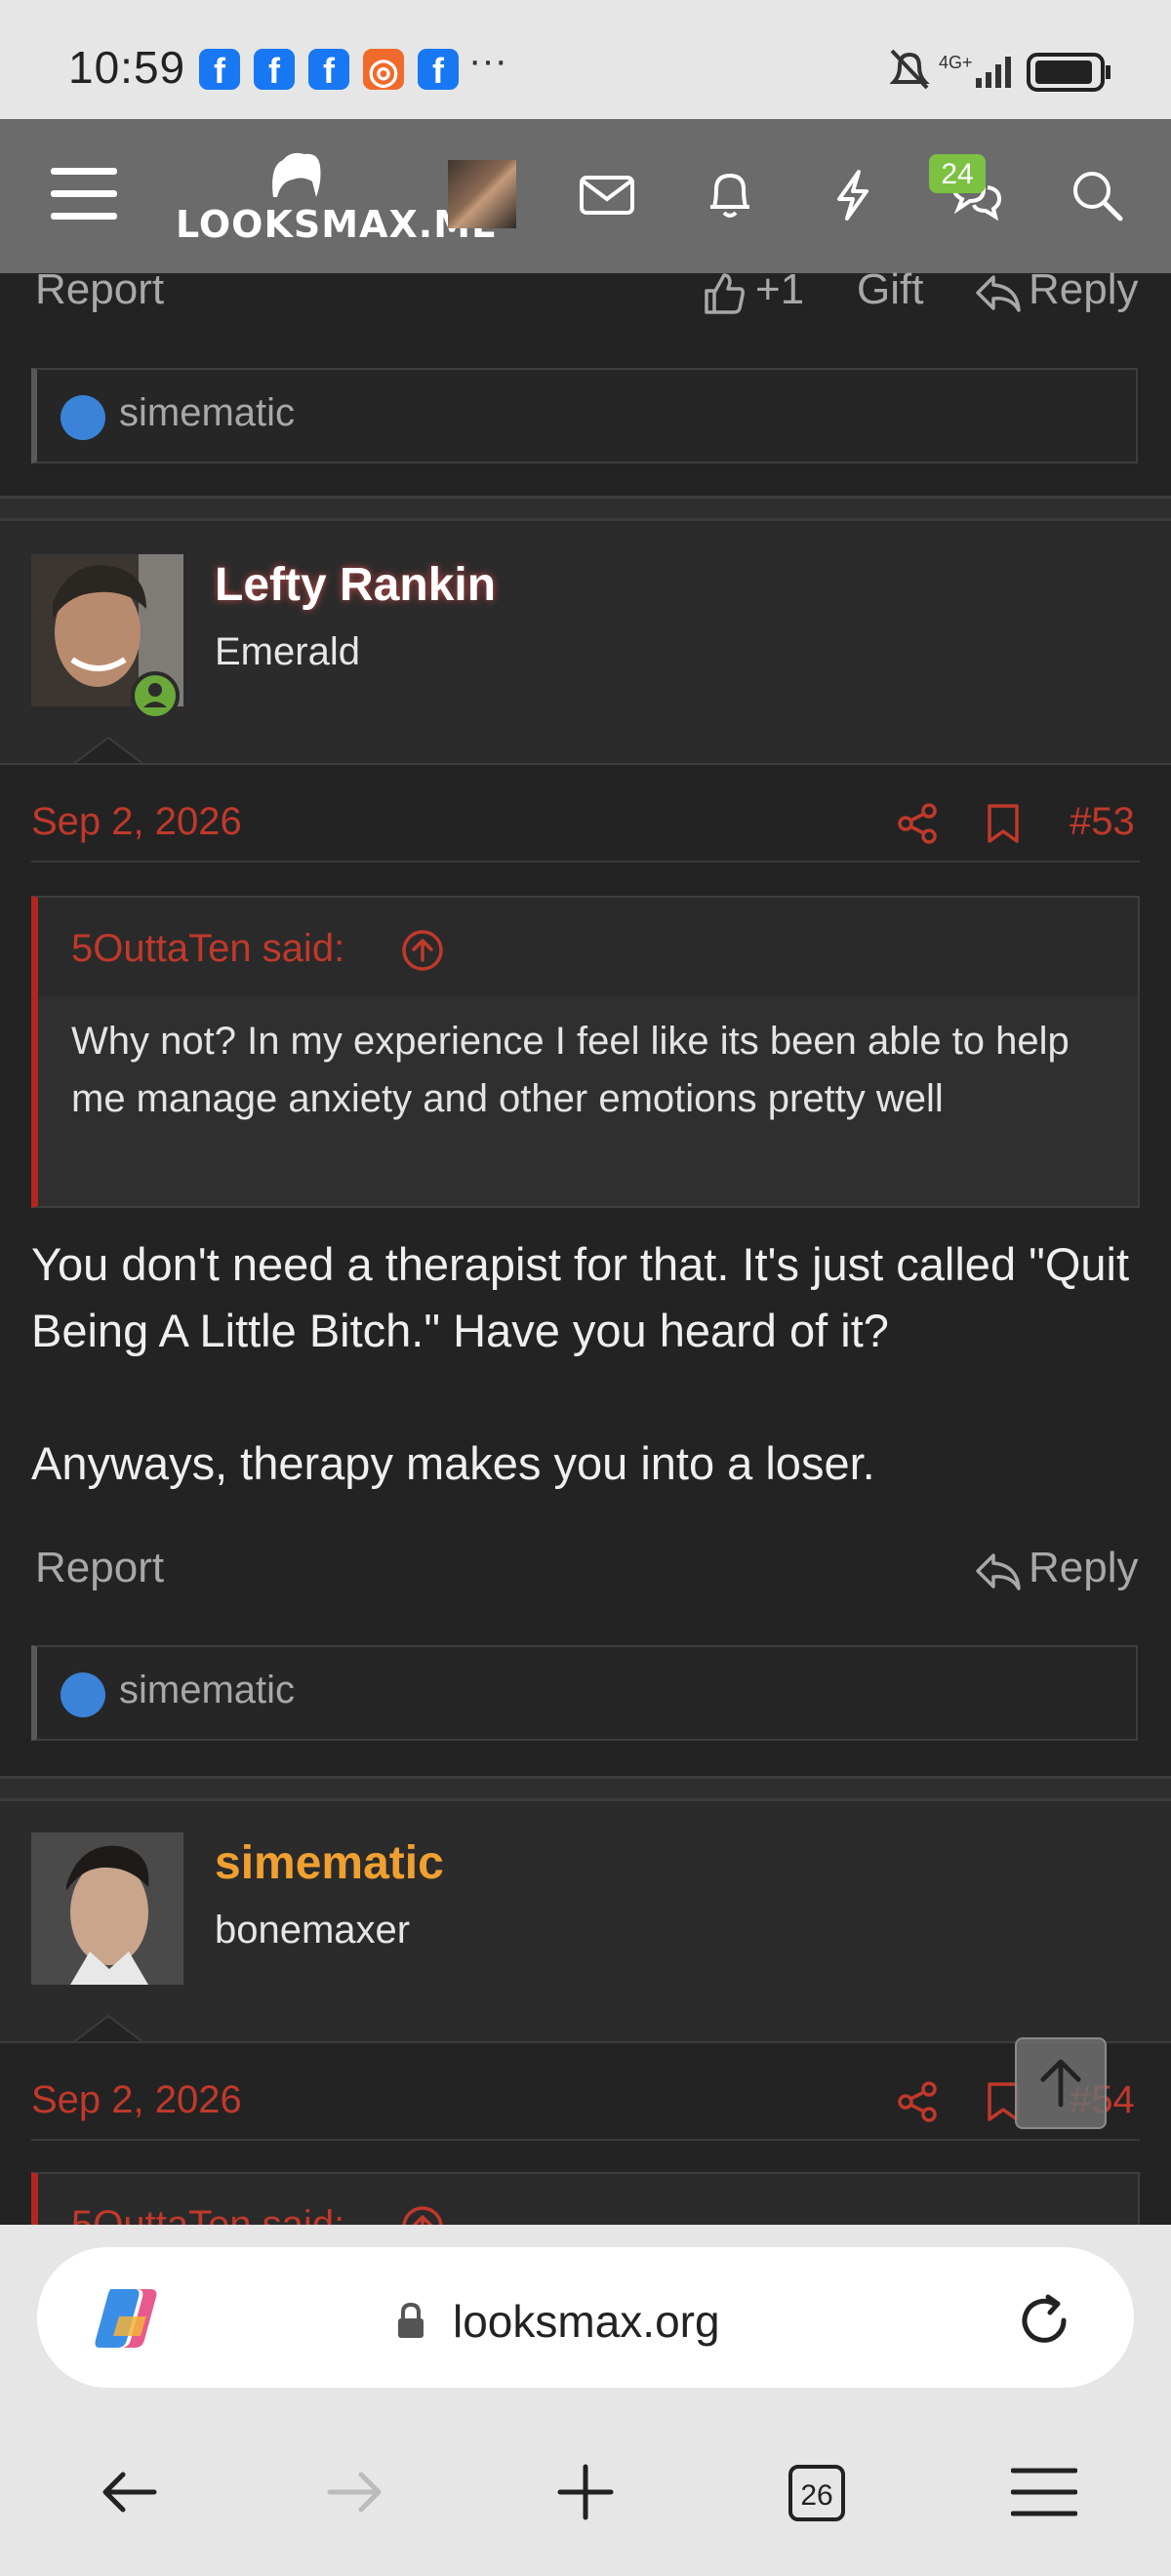 The width and height of the screenshot is (1171, 2576). What do you see at coordinates (453, 1463) in the screenshot?
I see `post-body-line: Anyways, therapy makes you into a loser.` at bounding box center [453, 1463].